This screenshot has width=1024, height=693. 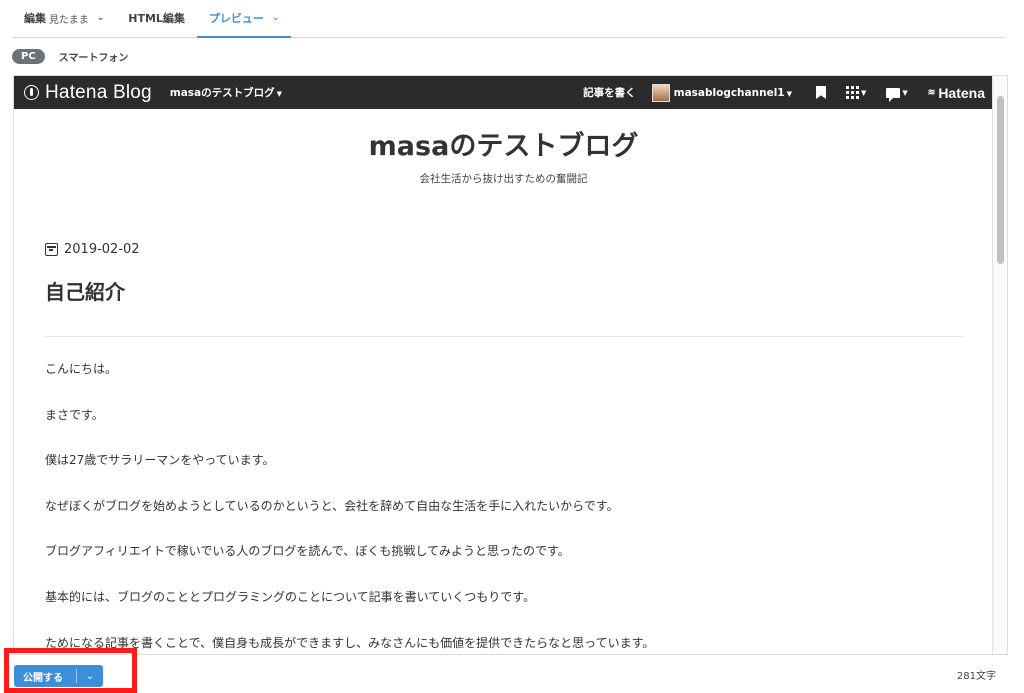 What do you see at coordinates (999, 365) in the screenshot?
I see `preview-scrollbar` at bounding box center [999, 365].